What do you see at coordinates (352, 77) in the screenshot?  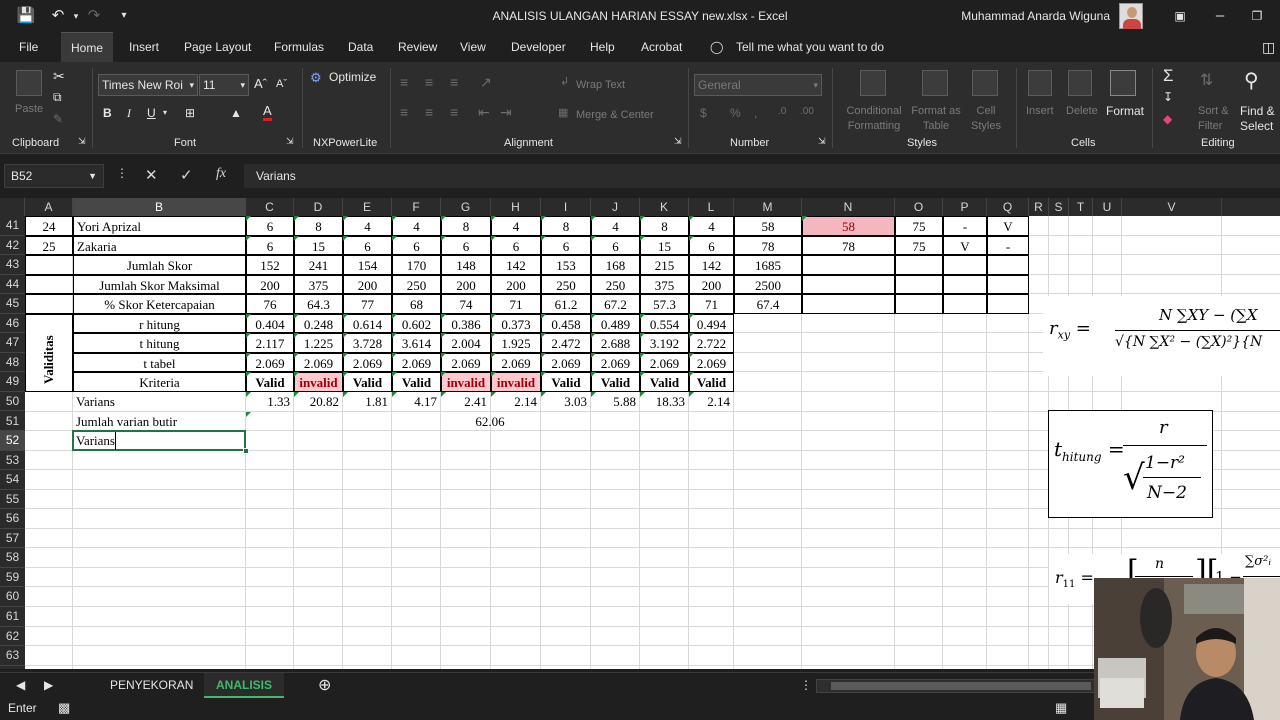 I see `optimize-button: Optimize` at bounding box center [352, 77].